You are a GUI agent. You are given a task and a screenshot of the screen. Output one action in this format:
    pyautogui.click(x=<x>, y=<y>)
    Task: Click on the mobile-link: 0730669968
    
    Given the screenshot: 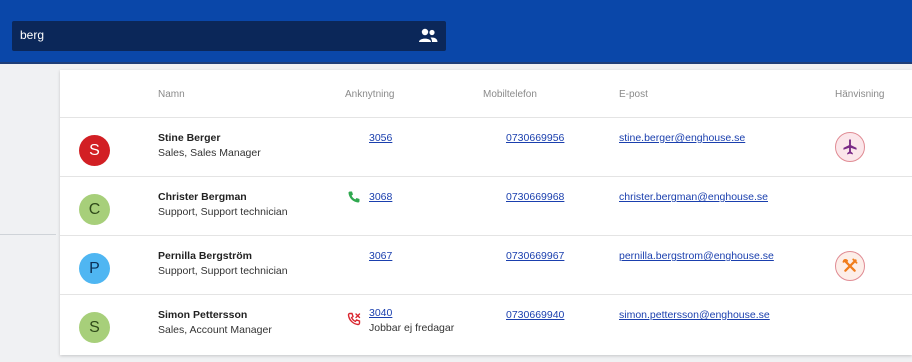 What is the action you would take?
    pyautogui.click(x=535, y=197)
    